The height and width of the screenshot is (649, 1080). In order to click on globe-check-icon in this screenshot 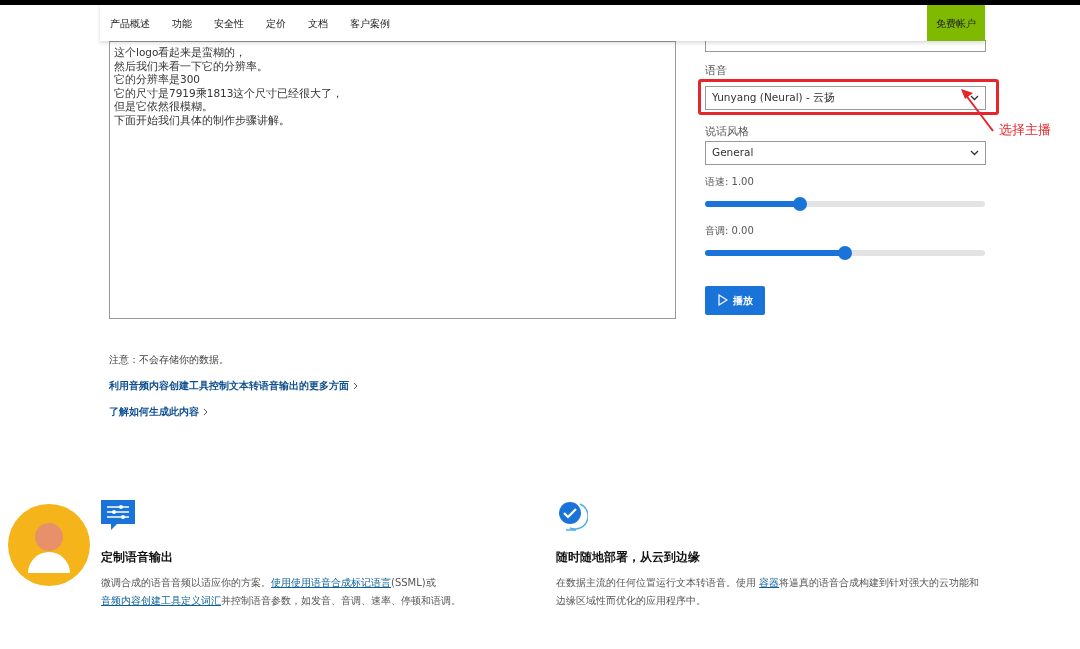, I will do `click(572, 516)`.